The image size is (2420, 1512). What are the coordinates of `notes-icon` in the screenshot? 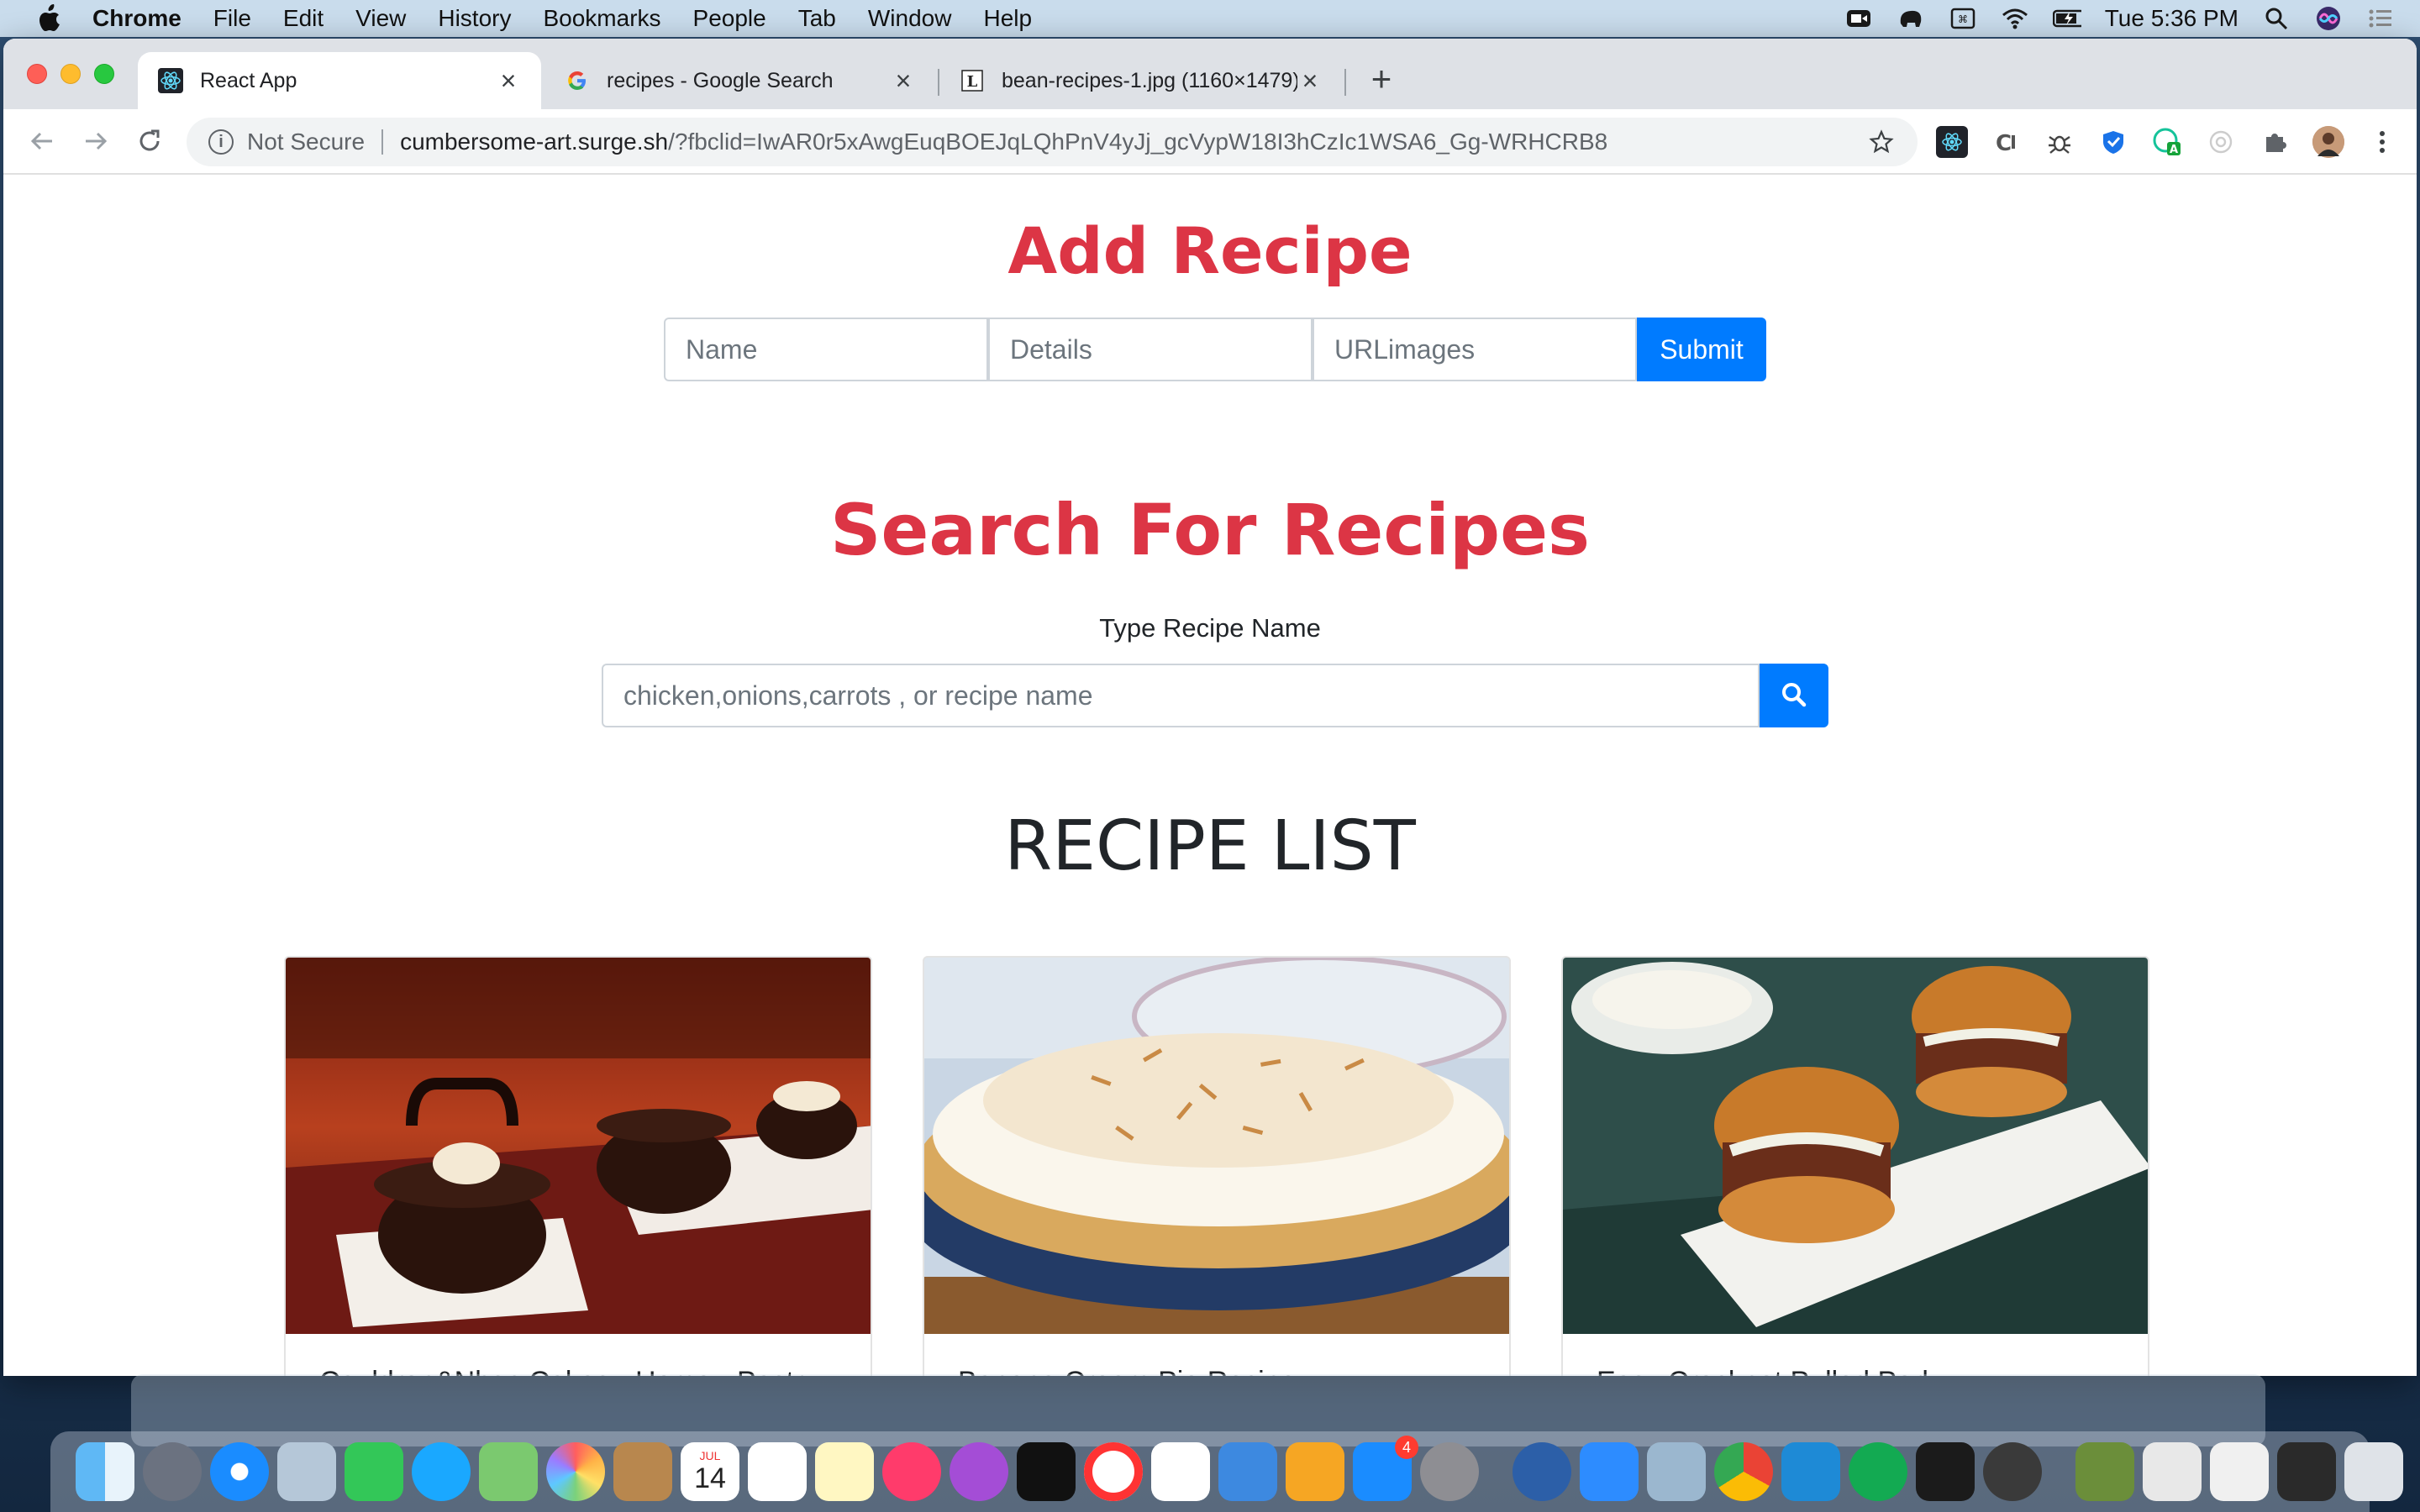 It's located at (844, 1471).